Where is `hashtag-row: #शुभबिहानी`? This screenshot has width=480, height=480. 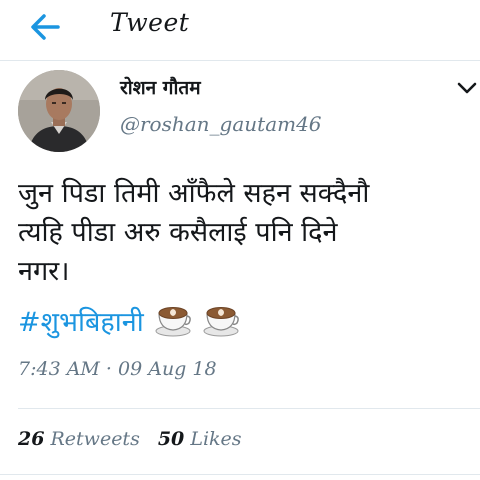
hashtag-row: #शुभबिहानी is located at coordinates (129, 320).